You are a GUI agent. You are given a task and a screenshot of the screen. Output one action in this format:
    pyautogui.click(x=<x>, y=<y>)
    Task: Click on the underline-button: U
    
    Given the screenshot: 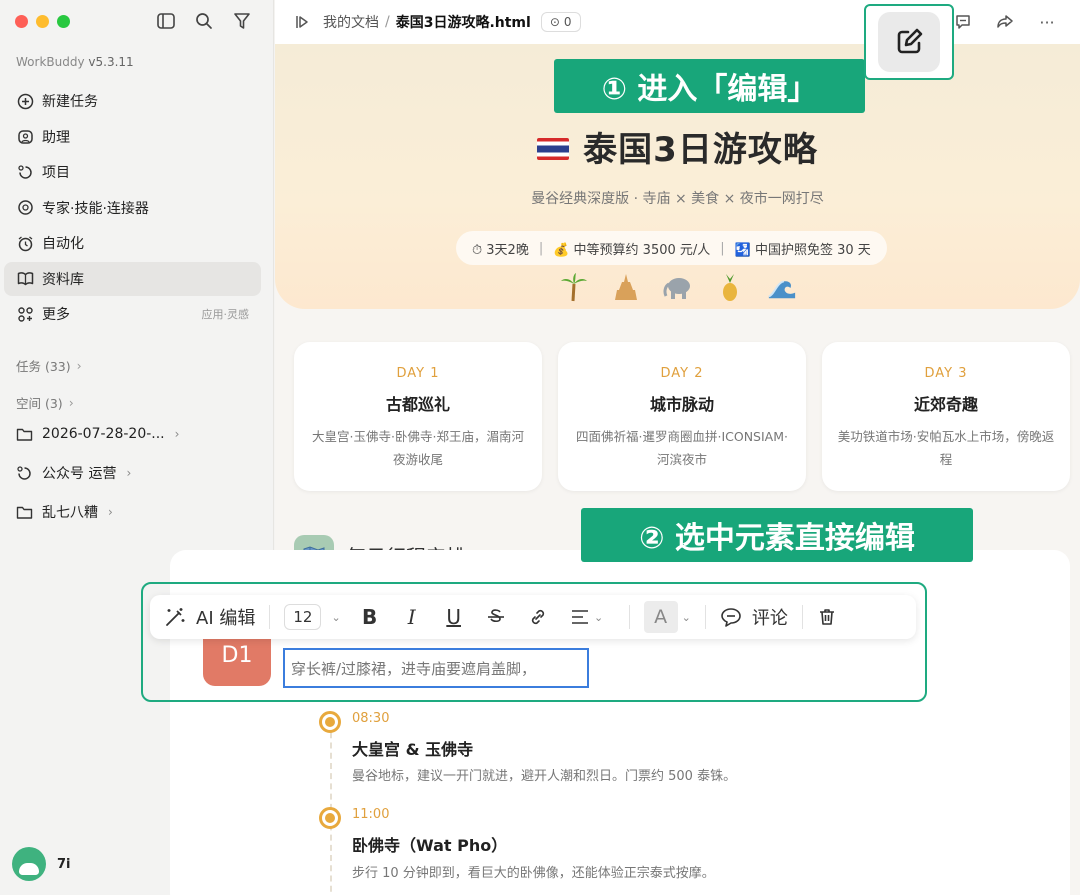 What is the action you would take?
    pyautogui.click(x=454, y=617)
    